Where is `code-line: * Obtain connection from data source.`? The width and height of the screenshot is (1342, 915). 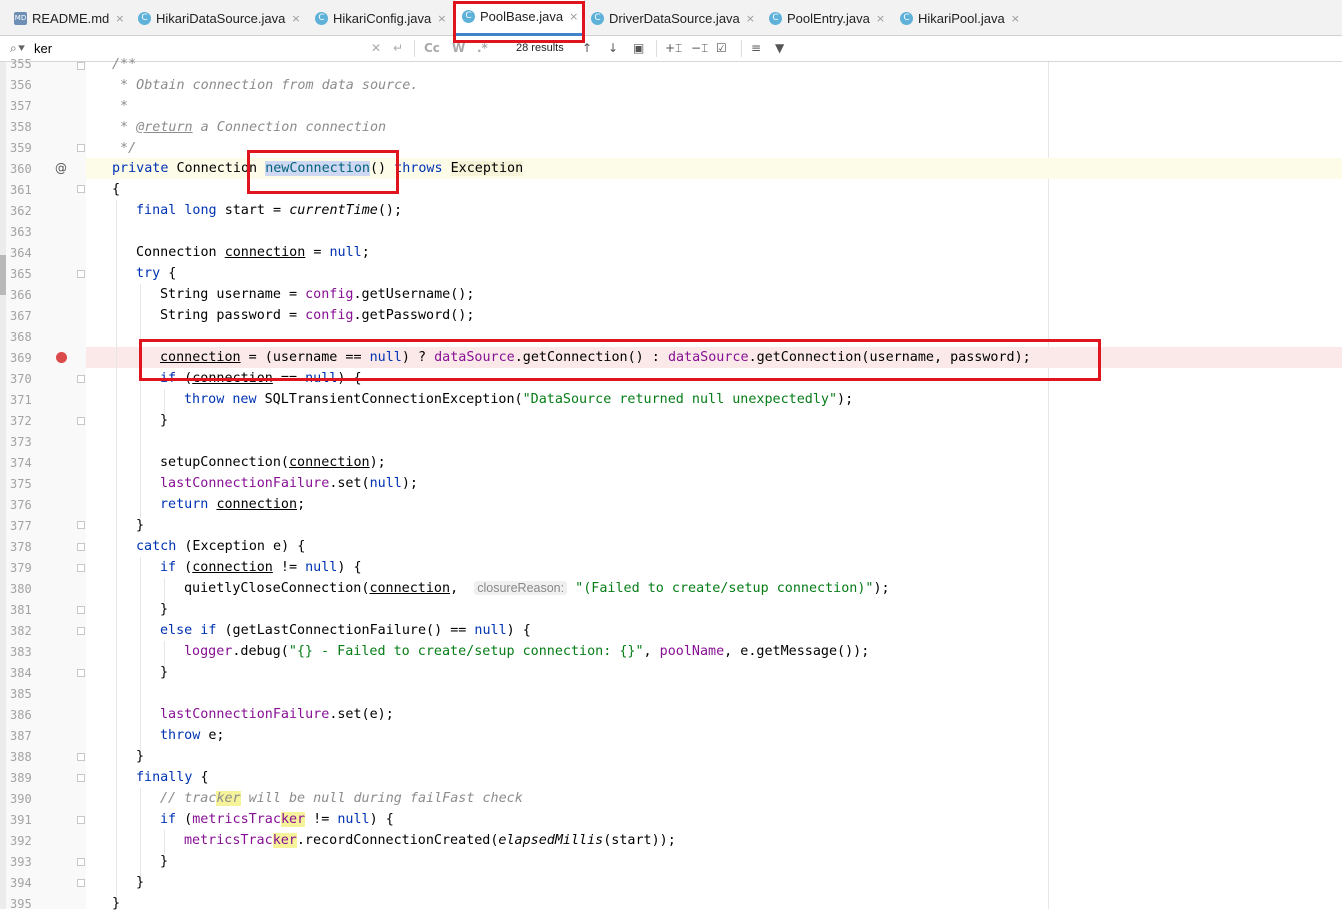
code-line: * Obtain connection from data source. is located at coordinates (265, 85).